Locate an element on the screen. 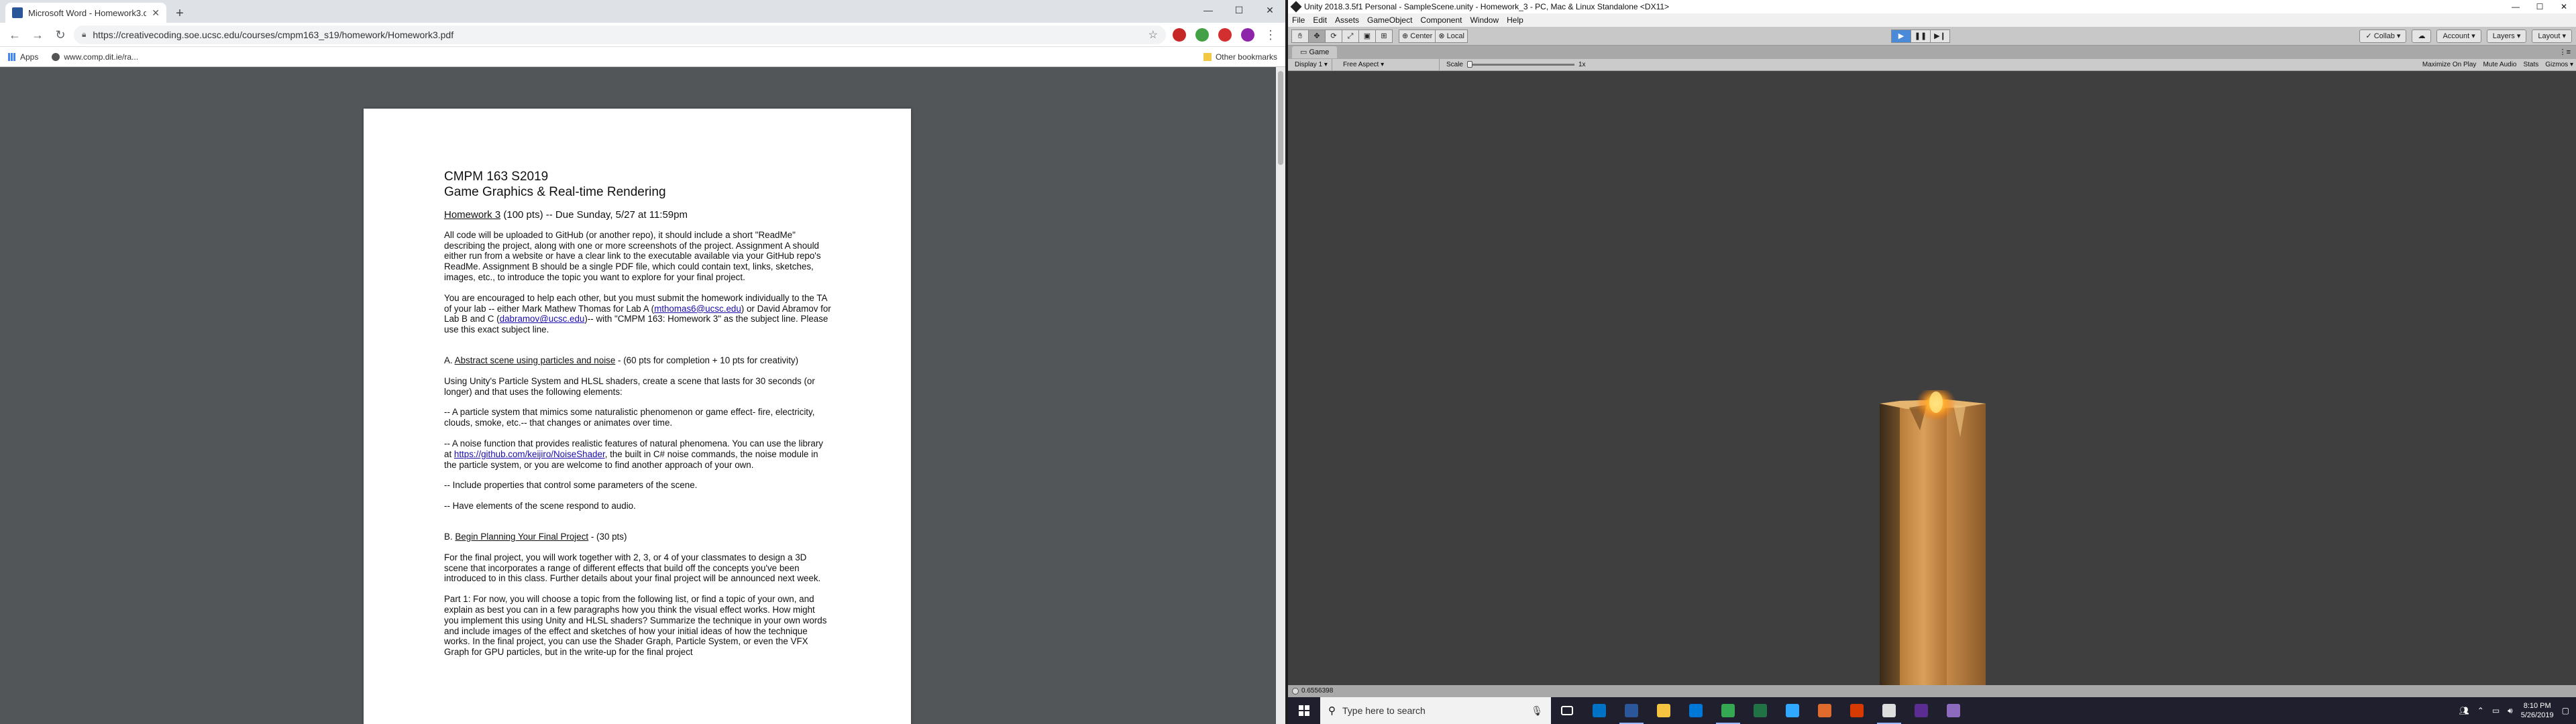  taskbar-clock: 8:10 PM 5/26/2019 is located at coordinates (2537, 710).